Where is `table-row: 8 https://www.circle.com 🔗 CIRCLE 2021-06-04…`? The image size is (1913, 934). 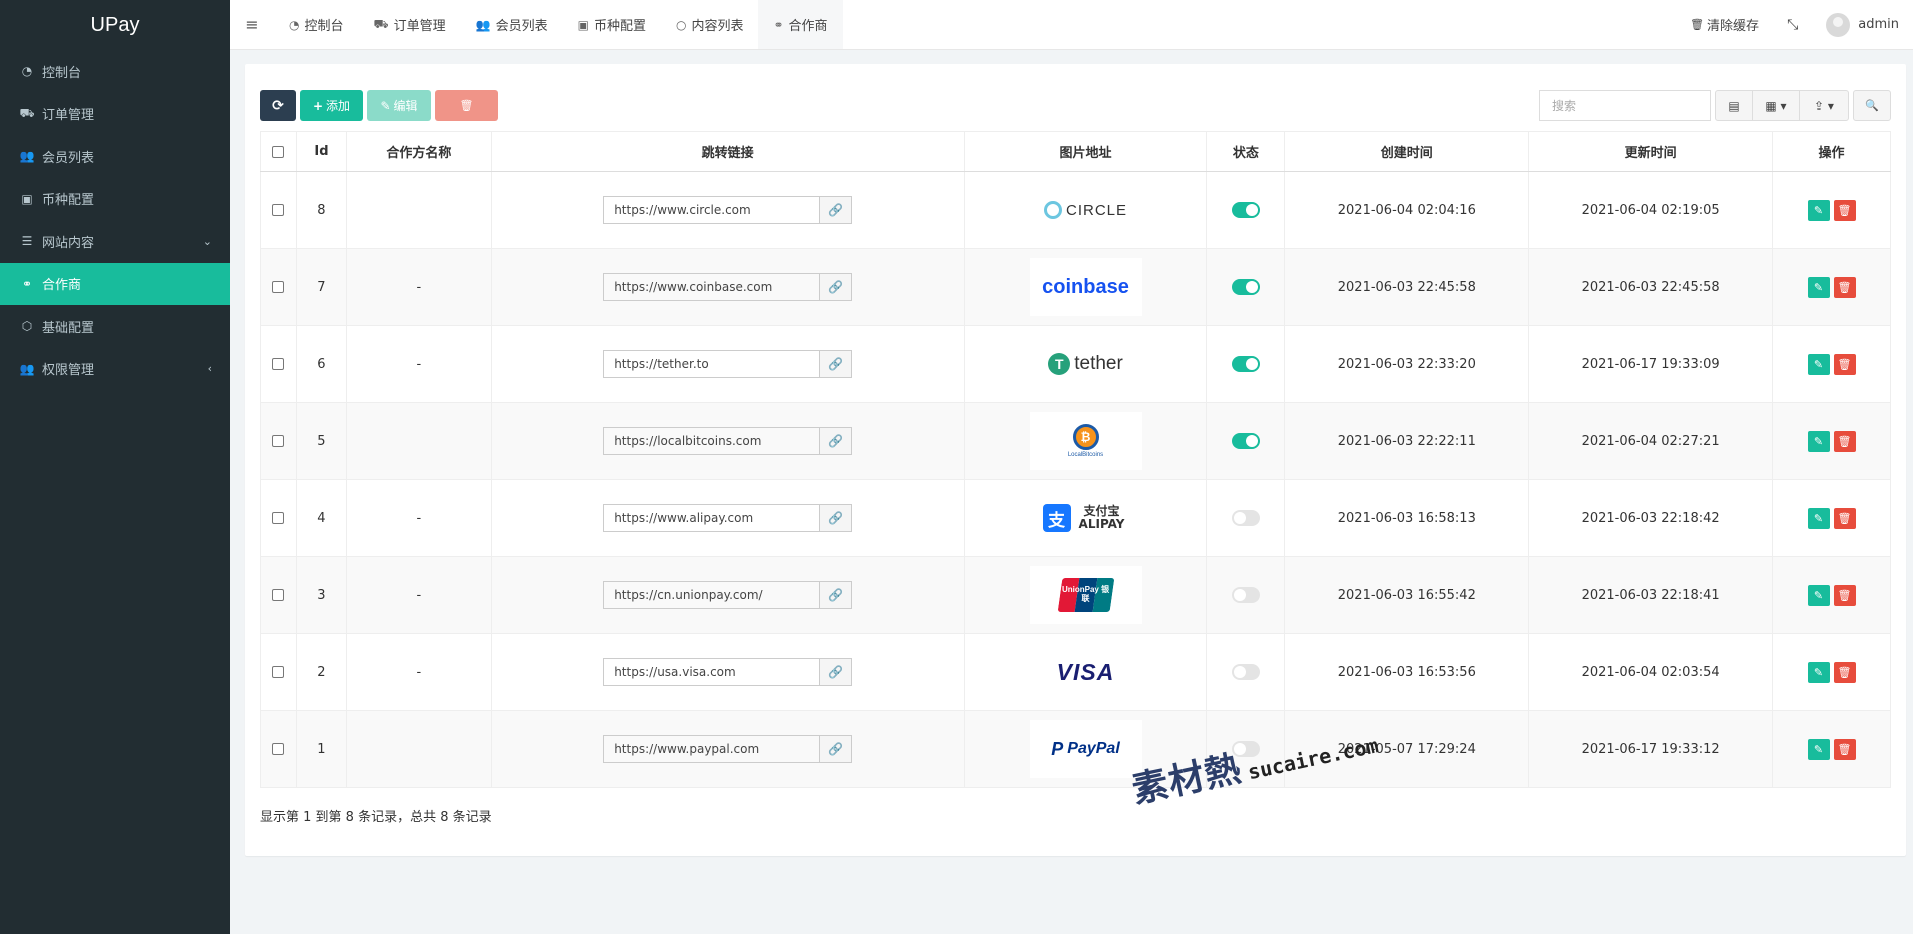
table-row: 8 https://www.circle.com 🔗 CIRCLE 2021-06-04… is located at coordinates (1075, 210).